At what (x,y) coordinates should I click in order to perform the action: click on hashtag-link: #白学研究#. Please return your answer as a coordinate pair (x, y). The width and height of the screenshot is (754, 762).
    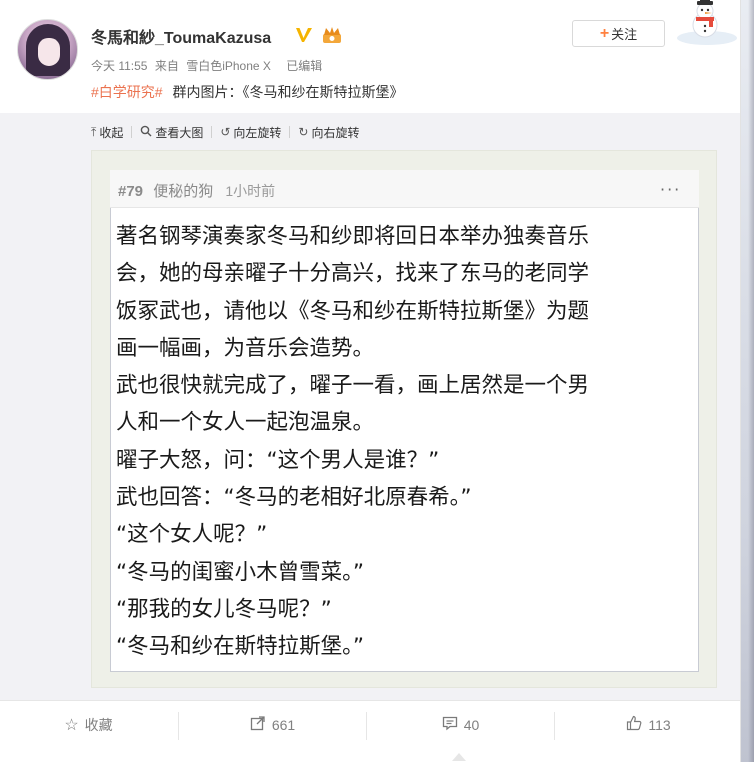
    Looking at the image, I should click on (127, 92).